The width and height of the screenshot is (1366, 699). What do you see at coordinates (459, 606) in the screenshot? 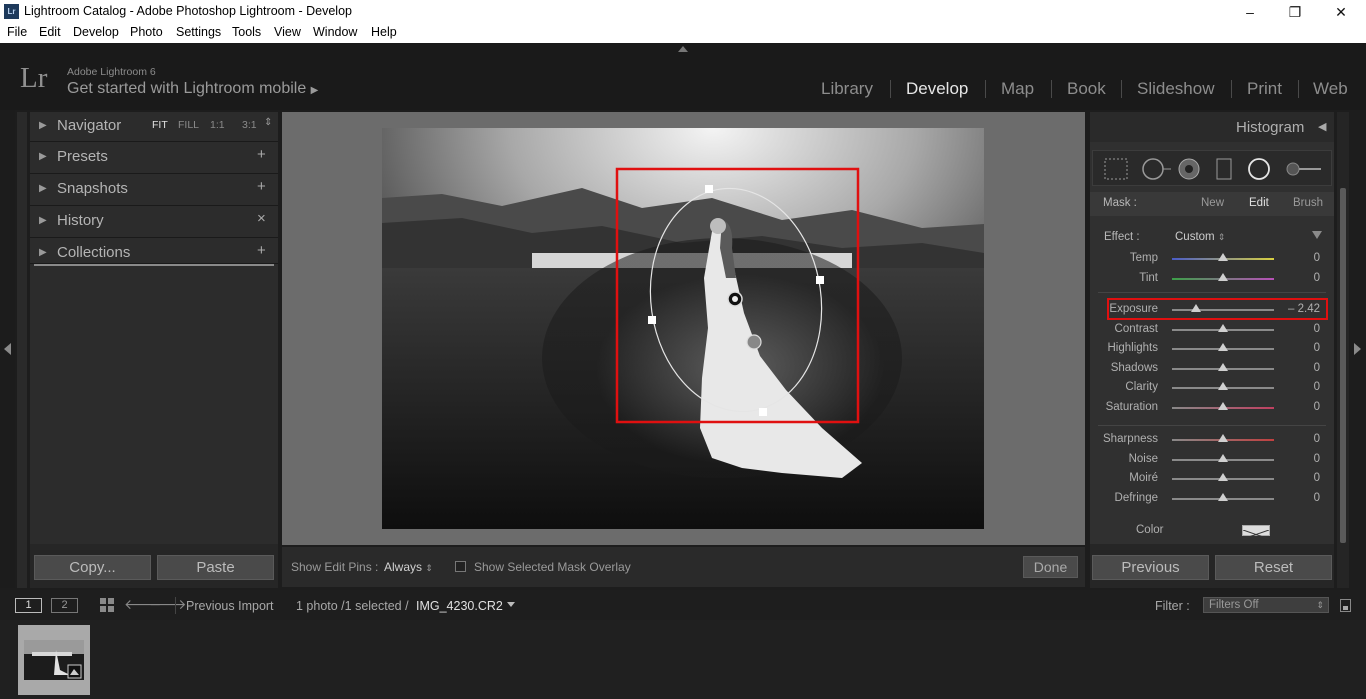
I see `filename: IMG_4230.CR2` at bounding box center [459, 606].